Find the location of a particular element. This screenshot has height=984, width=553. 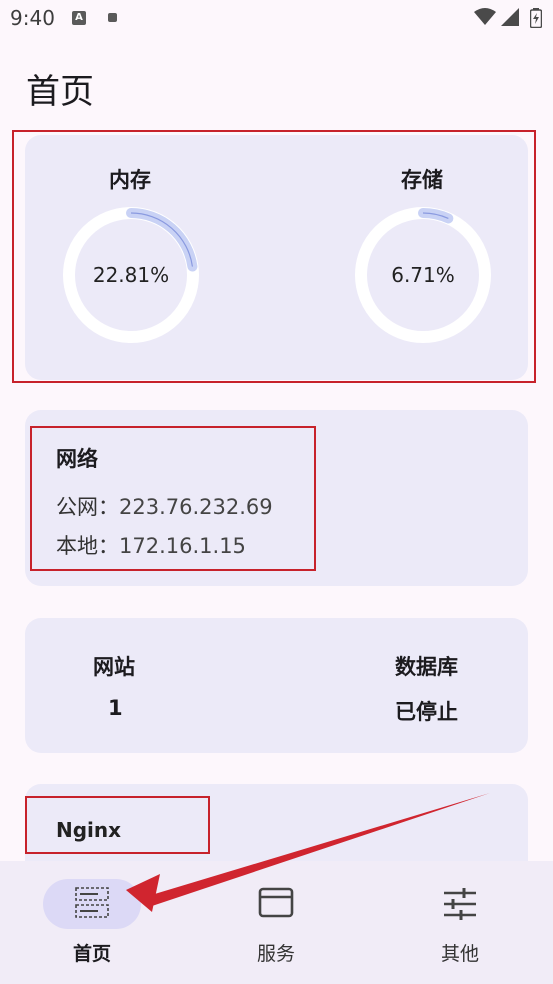

stats-card is located at coordinates (276, 685).